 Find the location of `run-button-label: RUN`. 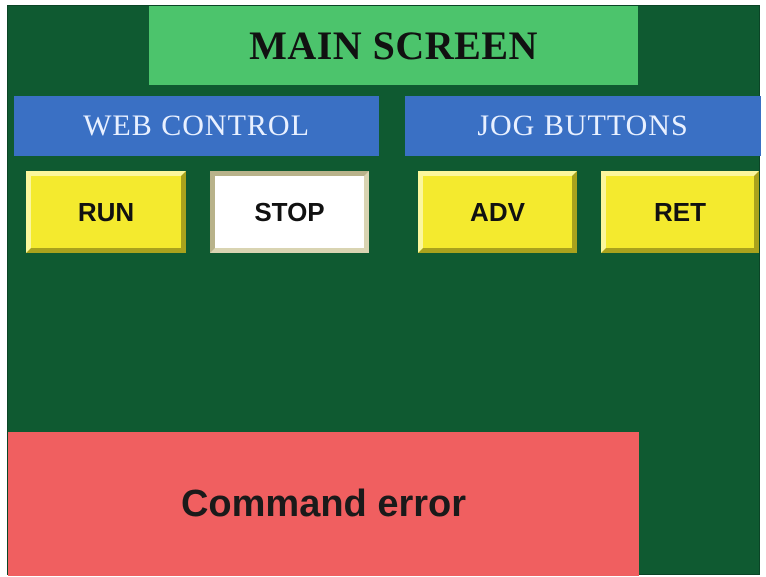

run-button-label: RUN is located at coordinates (106, 211).